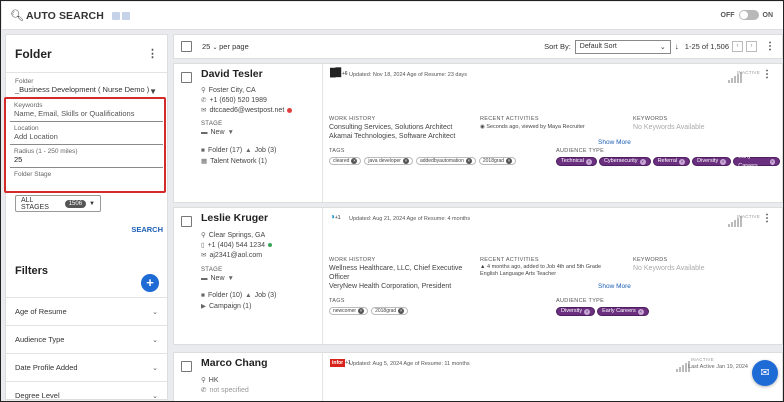 Image resolution: width=784 pixels, height=402 pixels. Describe the element at coordinates (203, 245) in the screenshot. I see `mobile-icon: ▯` at that location.